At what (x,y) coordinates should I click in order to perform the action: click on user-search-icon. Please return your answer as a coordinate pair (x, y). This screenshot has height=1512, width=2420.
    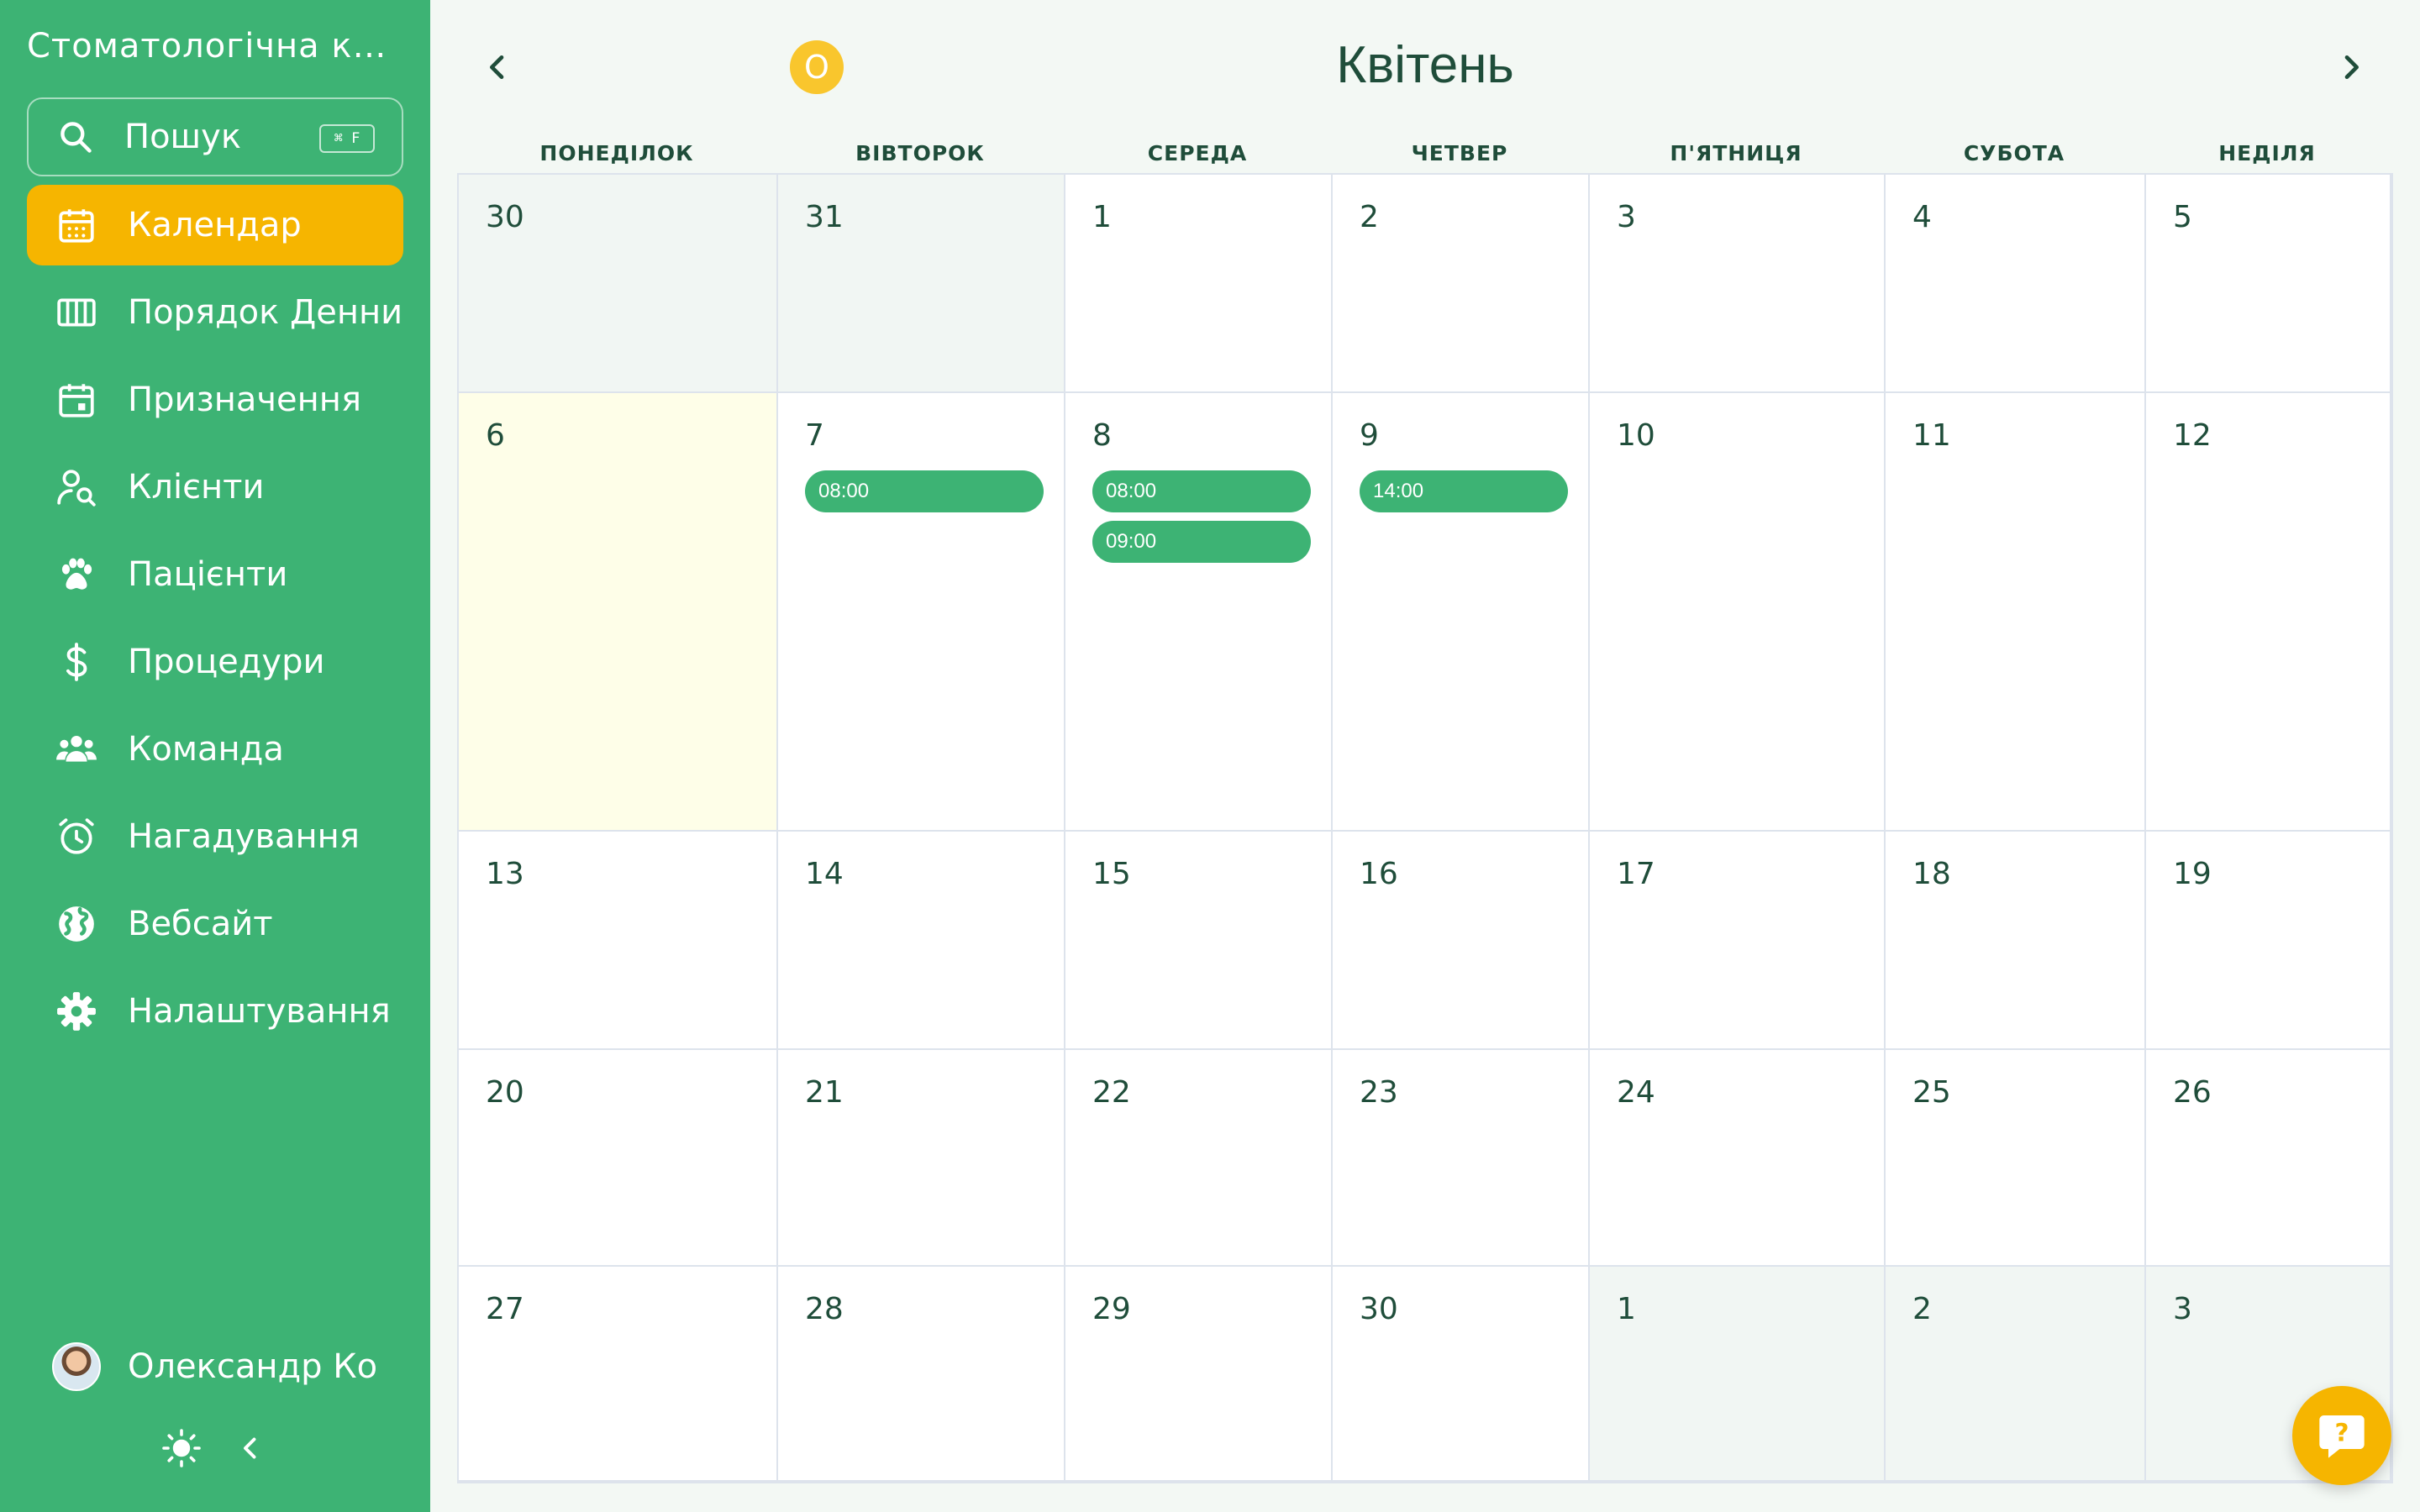
    Looking at the image, I should click on (76, 487).